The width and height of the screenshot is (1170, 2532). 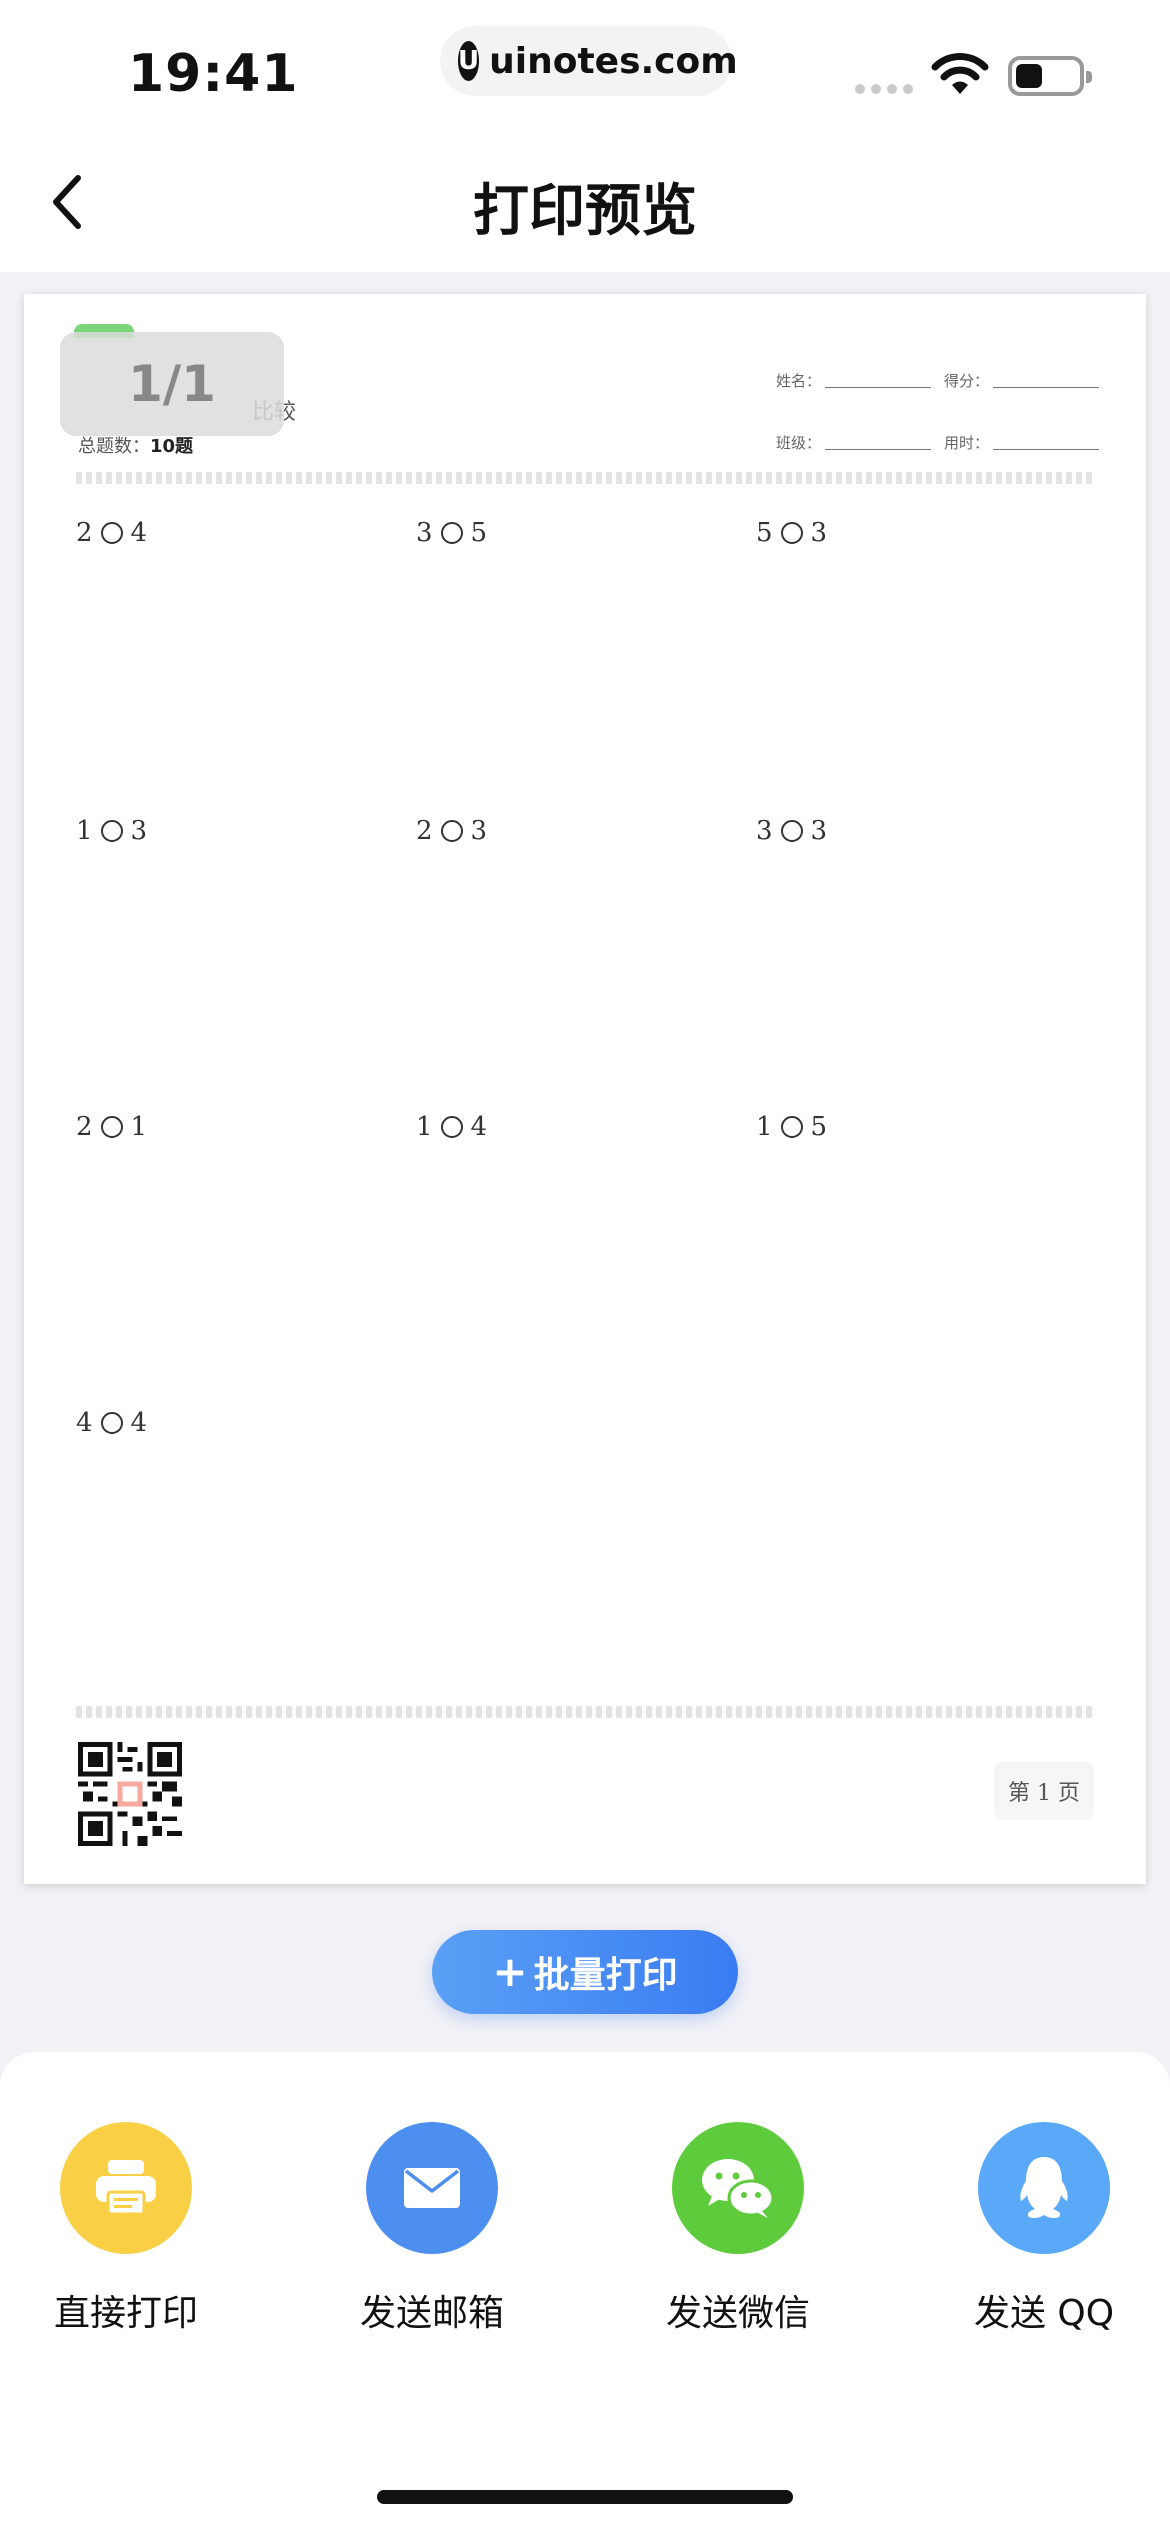 I want to click on cellular-signal-icon, so click(x=884, y=89).